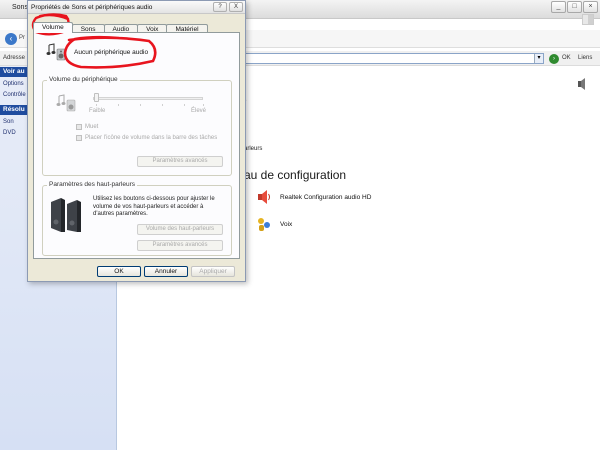 The height and width of the screenshot is (450, 600). I want to click on address-label: Adresse, so click(14, 58).